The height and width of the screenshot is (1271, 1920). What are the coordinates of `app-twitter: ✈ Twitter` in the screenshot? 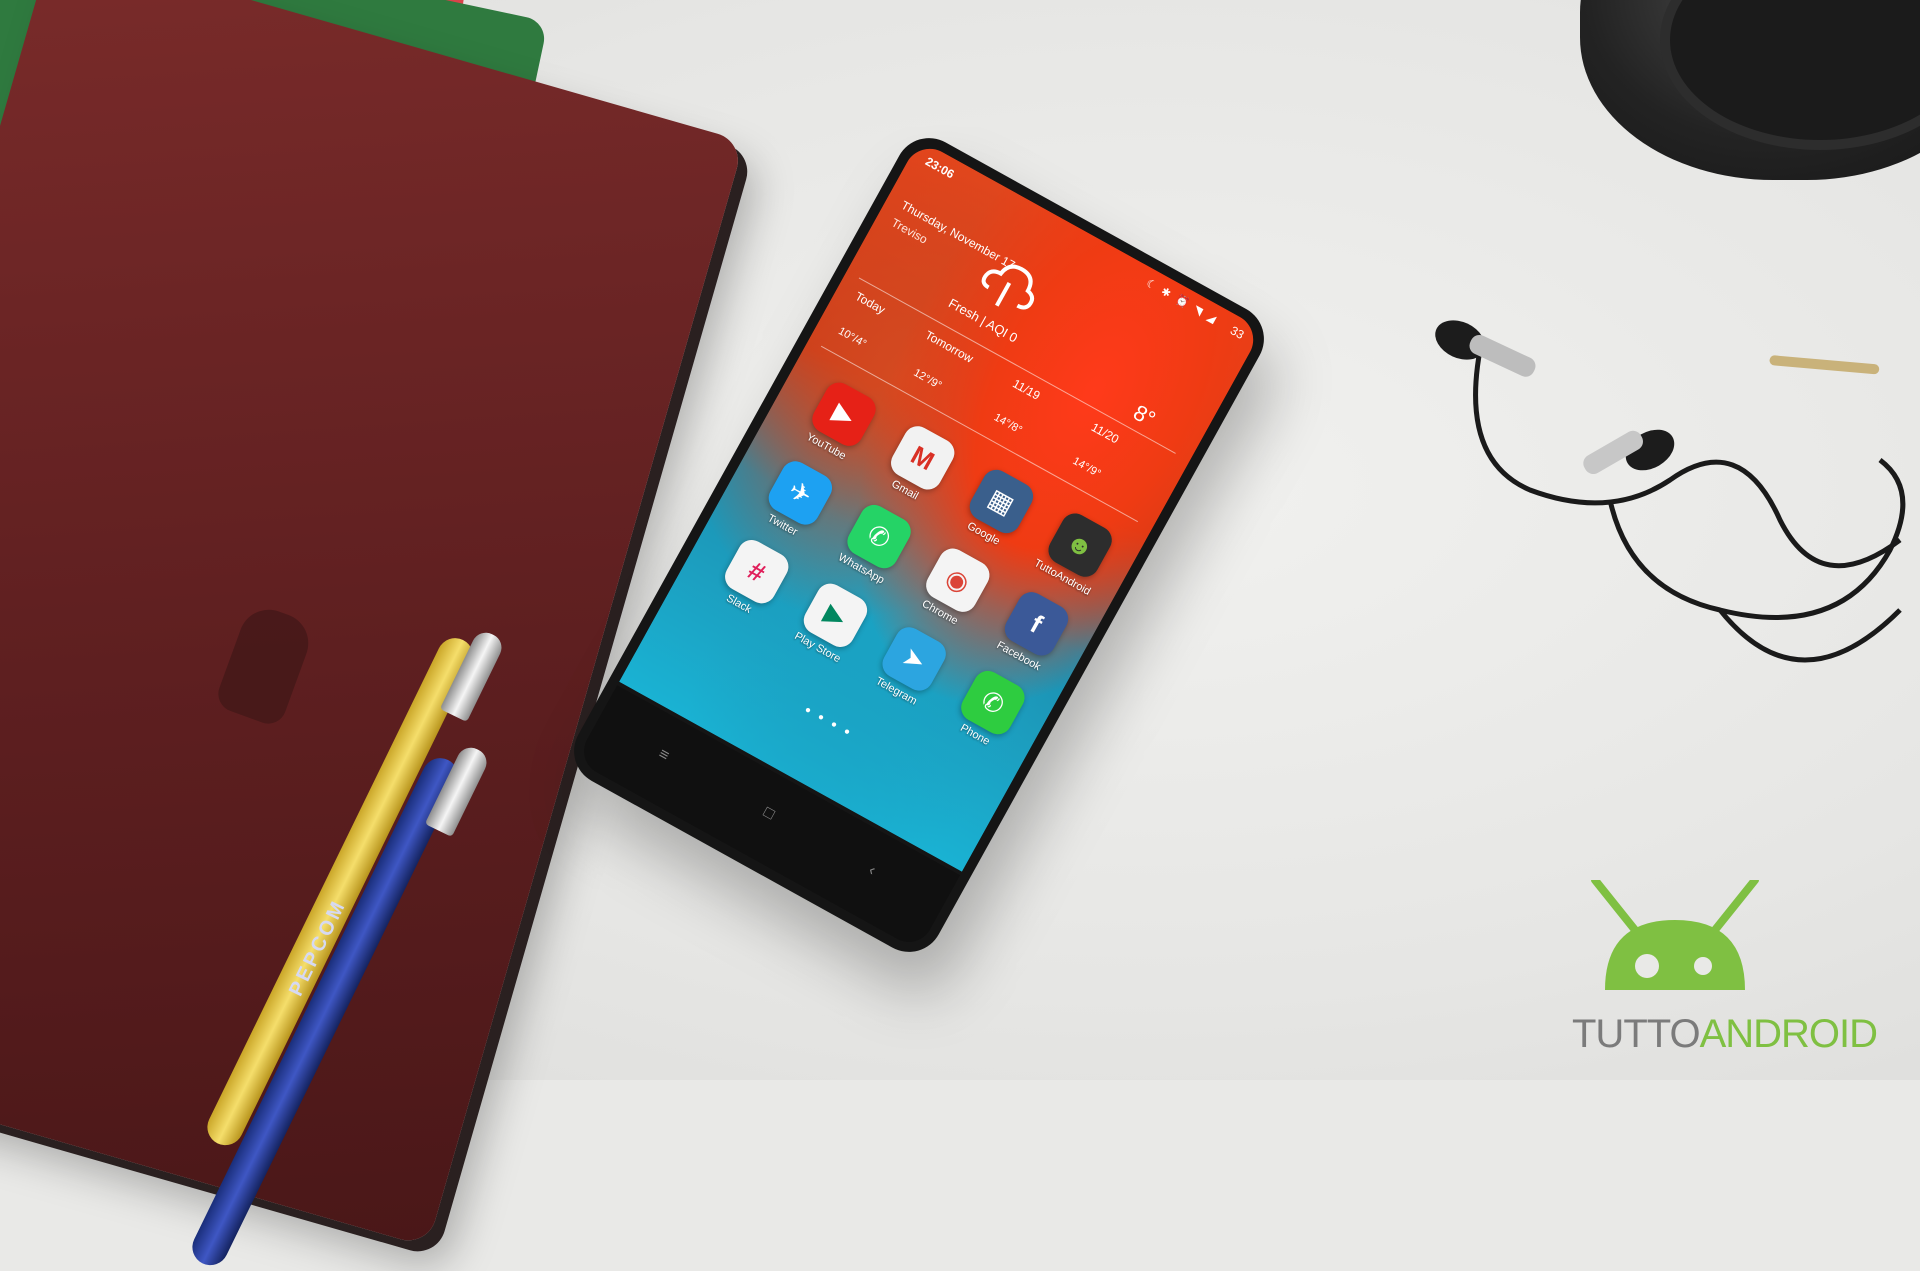 It's located at (796, 499).